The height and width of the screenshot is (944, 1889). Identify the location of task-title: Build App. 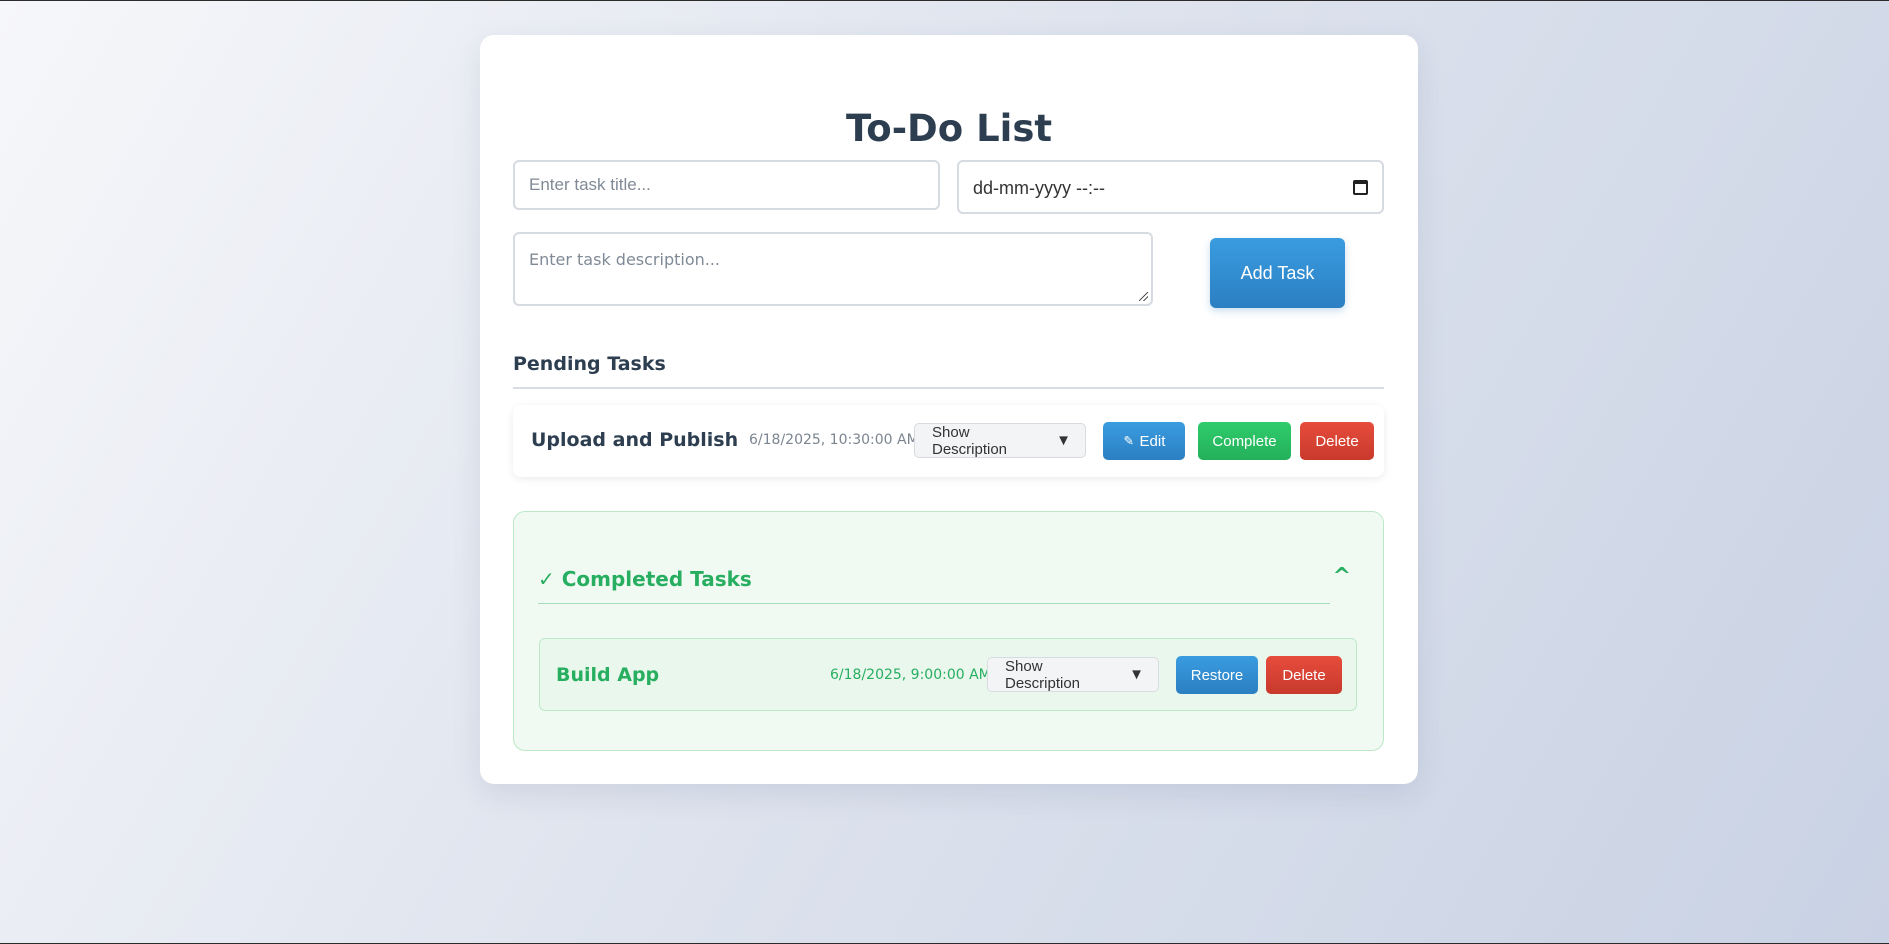
(608, 675).